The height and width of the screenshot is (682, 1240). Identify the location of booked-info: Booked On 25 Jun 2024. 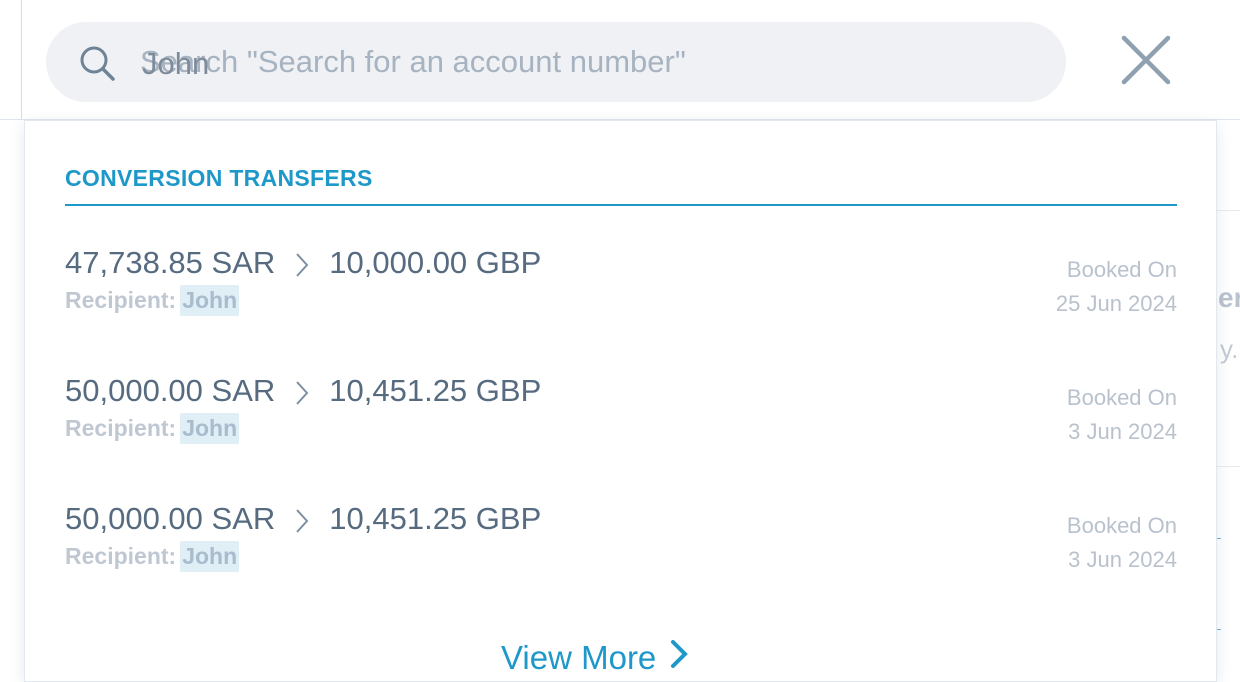
(1116, 287).